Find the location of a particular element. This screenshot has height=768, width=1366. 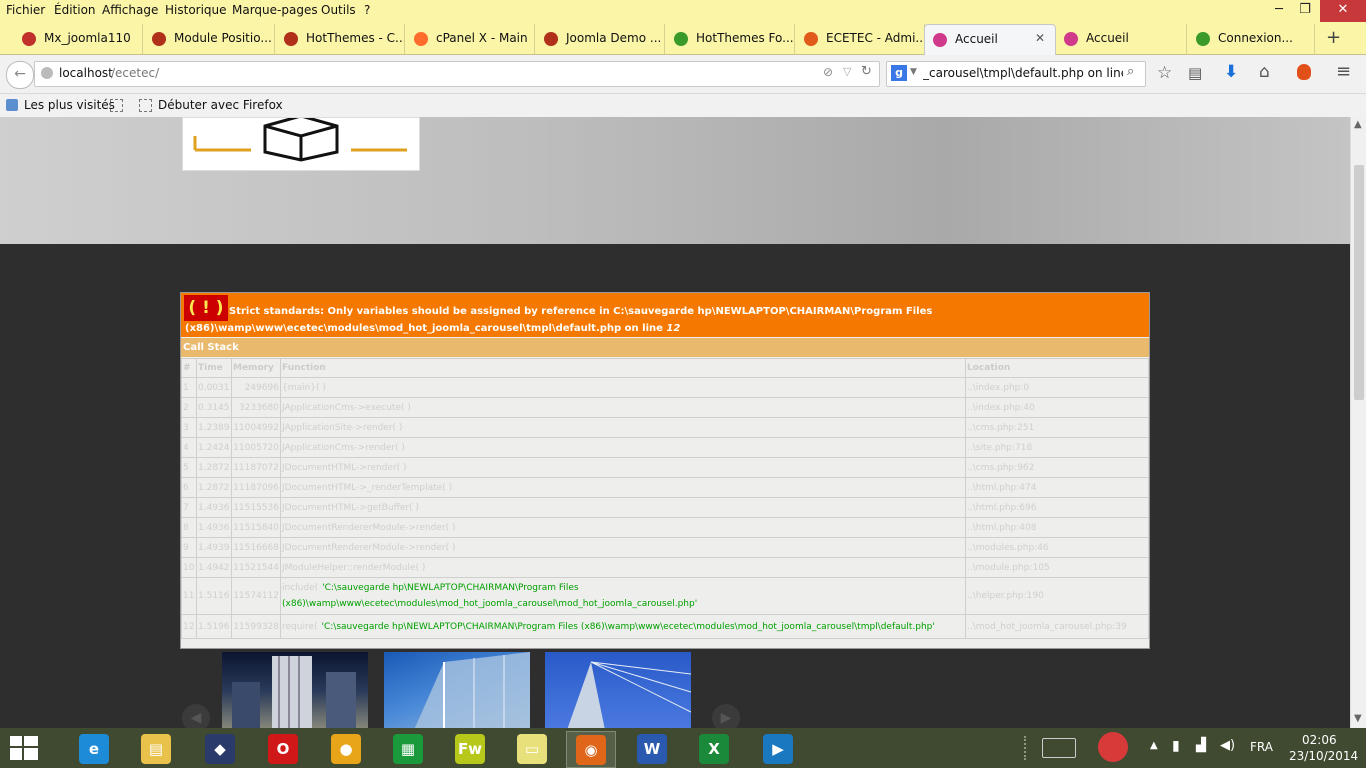

cell-location: ..\index.php:40 is located at coordinates (1057, 407).